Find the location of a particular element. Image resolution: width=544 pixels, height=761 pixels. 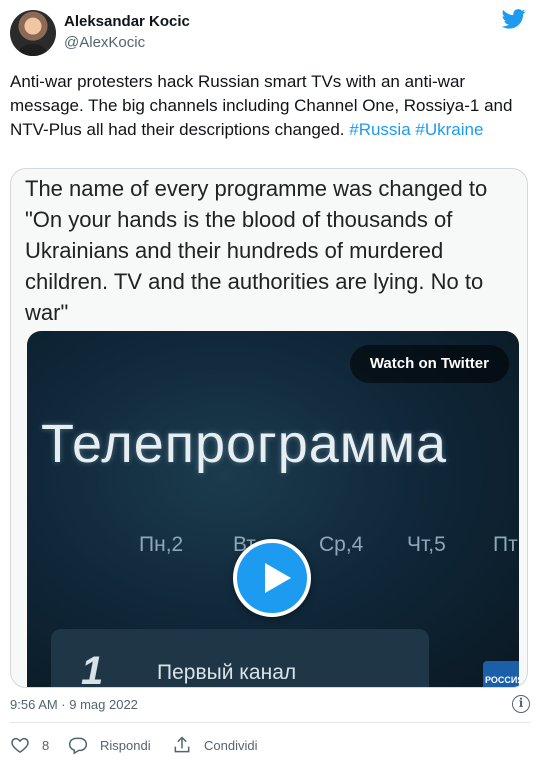

info-icon: i is located at coordinates (521, 704).